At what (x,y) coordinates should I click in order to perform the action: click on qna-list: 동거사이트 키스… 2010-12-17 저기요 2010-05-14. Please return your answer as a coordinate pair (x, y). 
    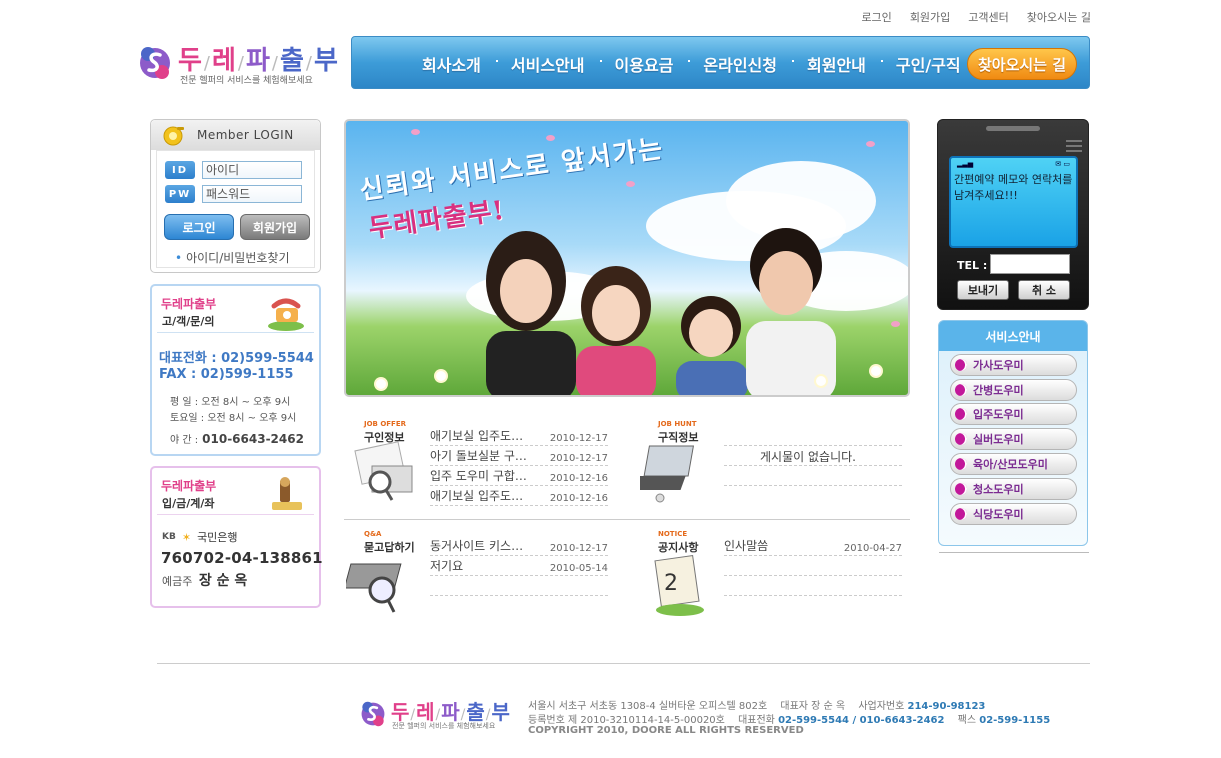
    Looking at the image, I should click on (519, 566).